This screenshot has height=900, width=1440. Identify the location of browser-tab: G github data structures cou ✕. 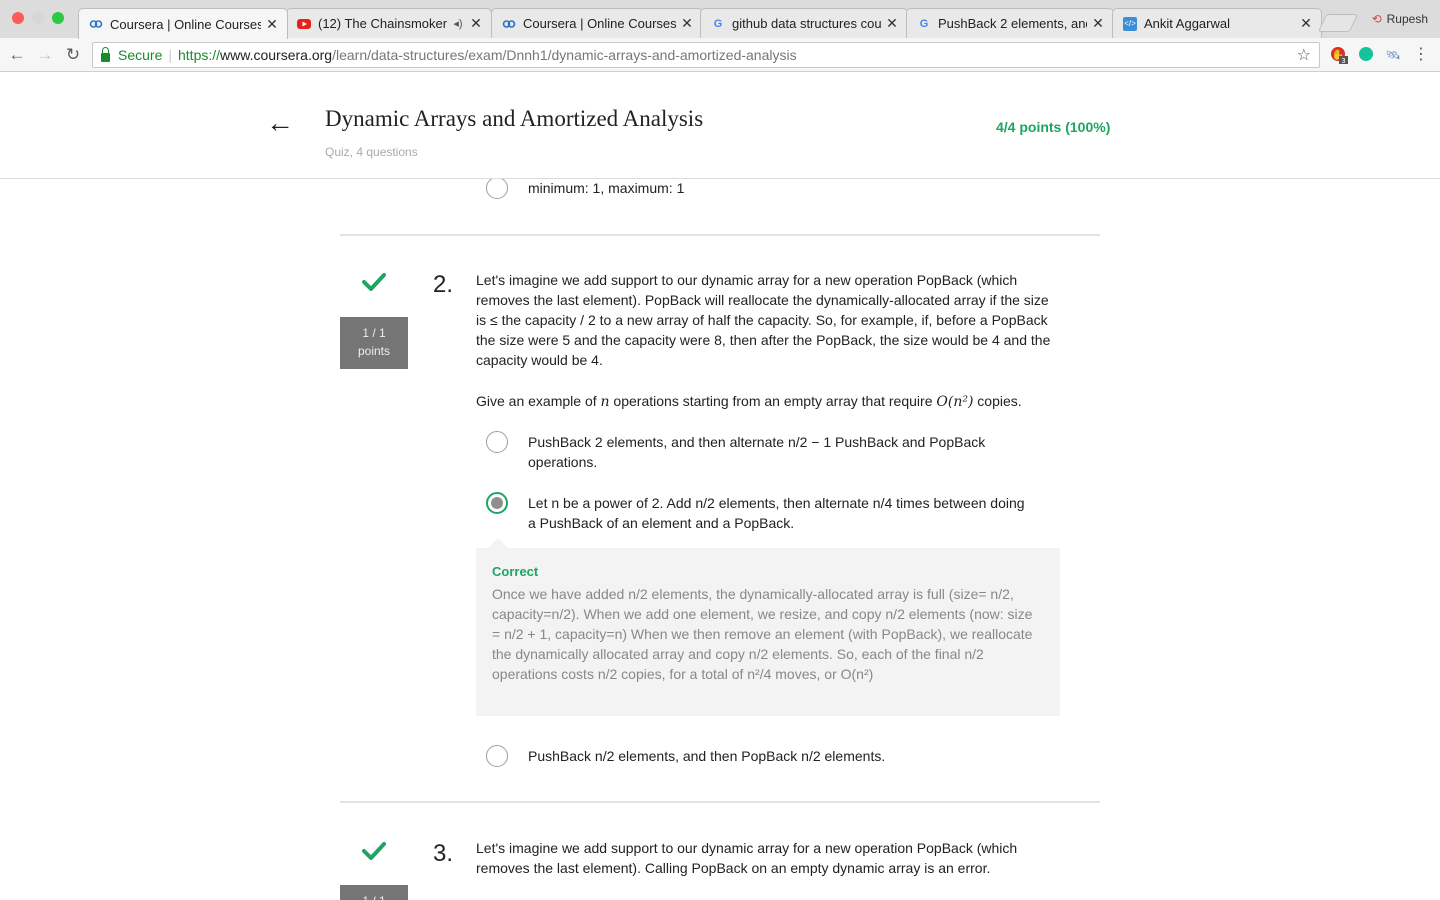
(804, 23).